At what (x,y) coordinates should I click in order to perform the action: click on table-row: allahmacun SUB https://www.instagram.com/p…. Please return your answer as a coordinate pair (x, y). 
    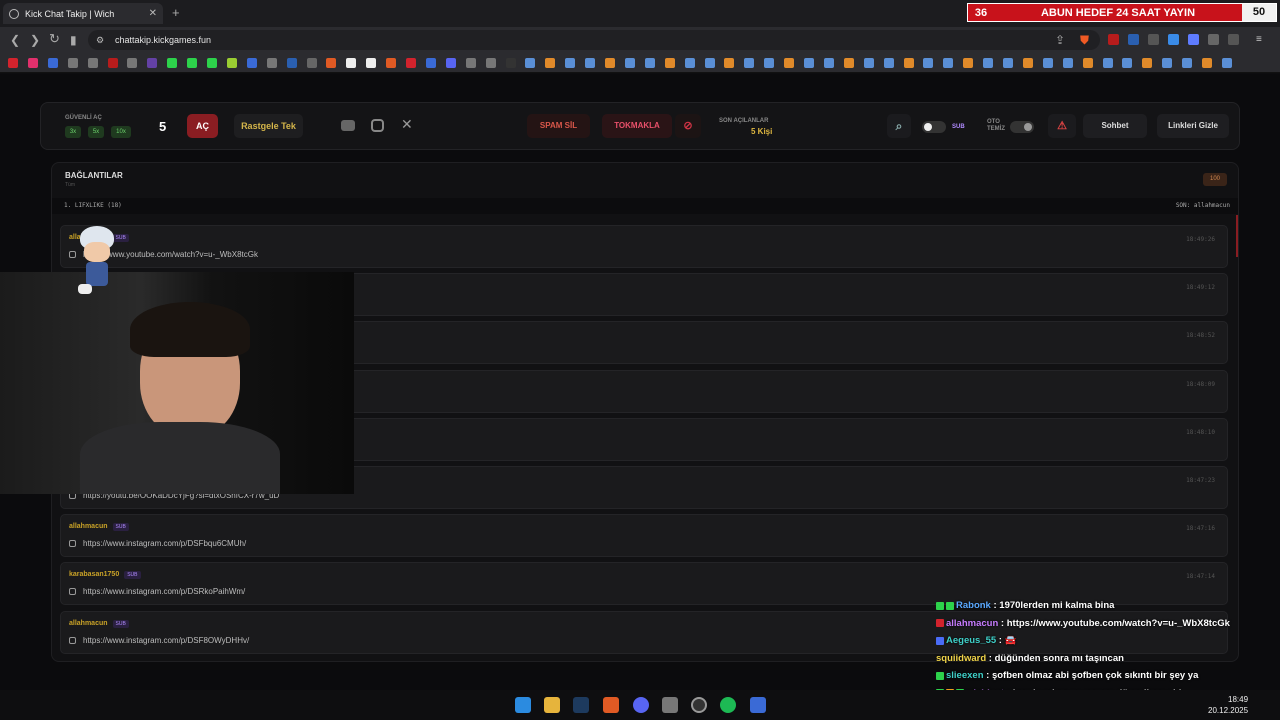
    Looking at the image, I should click on (644, 536).